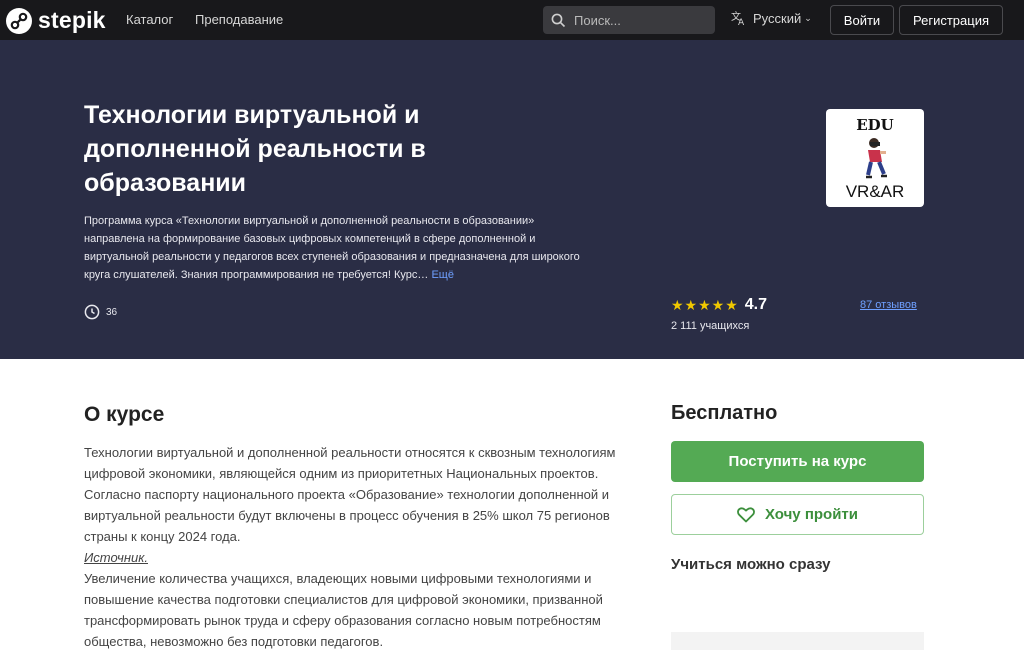 This screenshot has width=1024, height=652. I want to click on rating-stars-icon: ★★★★★, so click(705, 304).